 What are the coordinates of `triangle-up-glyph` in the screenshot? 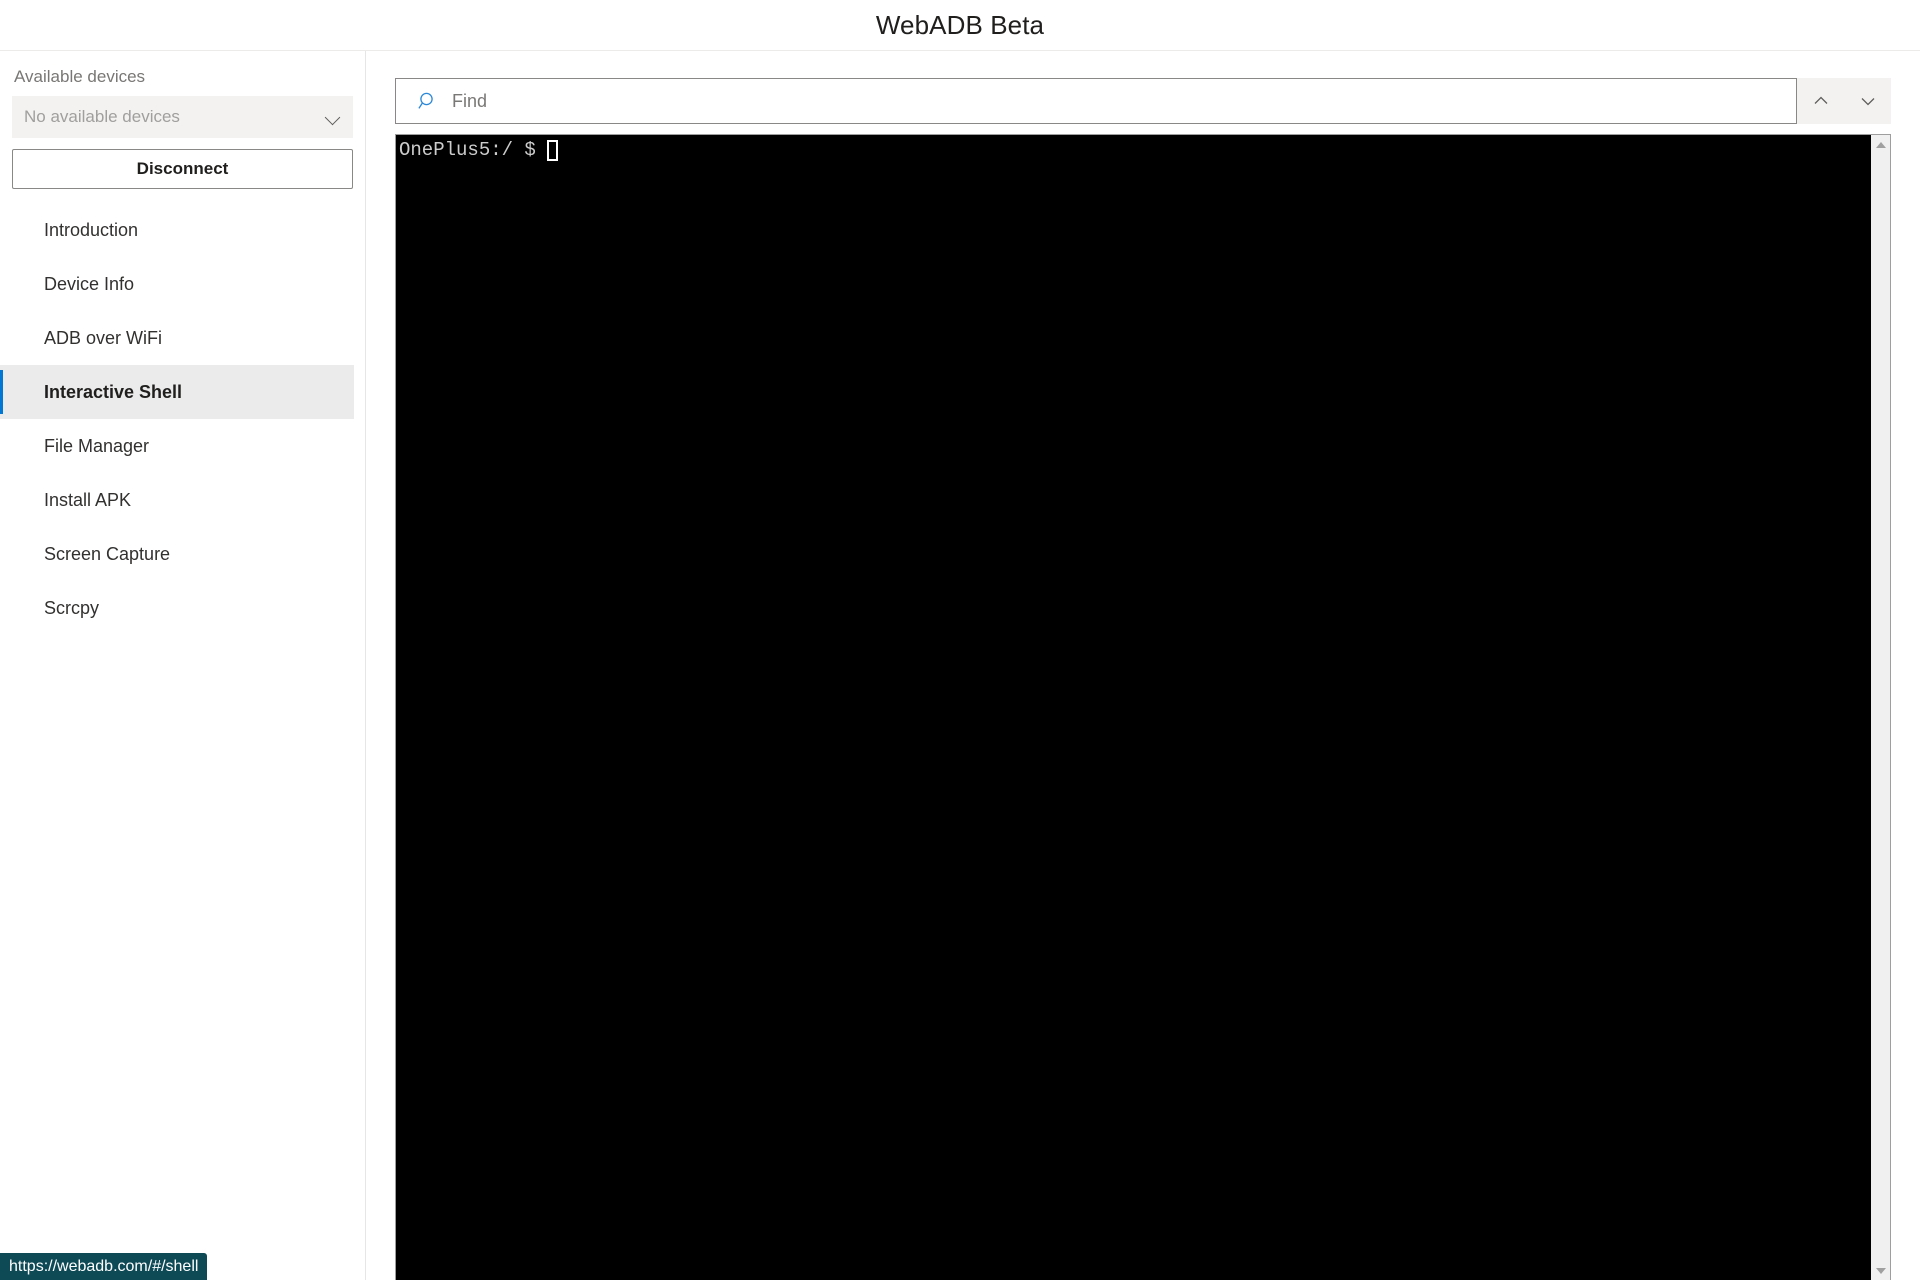 It's located at (1881, 145).